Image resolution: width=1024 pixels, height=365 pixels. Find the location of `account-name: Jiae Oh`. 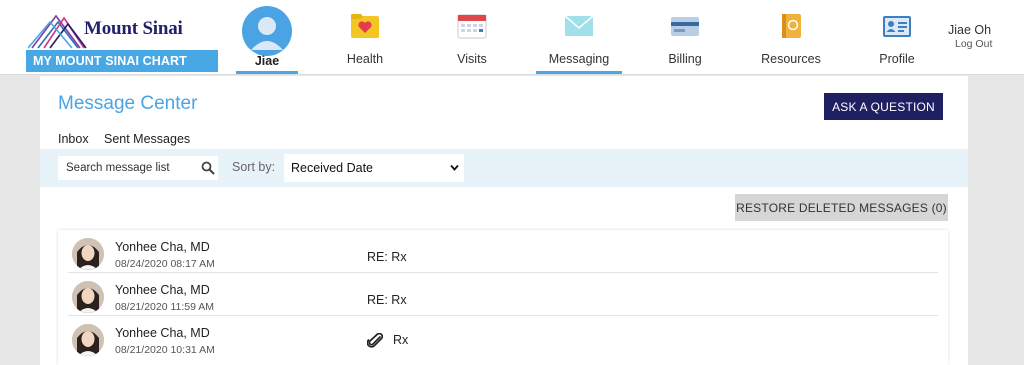

account-name: Jiae Oh is located at coordinates (970, 30).